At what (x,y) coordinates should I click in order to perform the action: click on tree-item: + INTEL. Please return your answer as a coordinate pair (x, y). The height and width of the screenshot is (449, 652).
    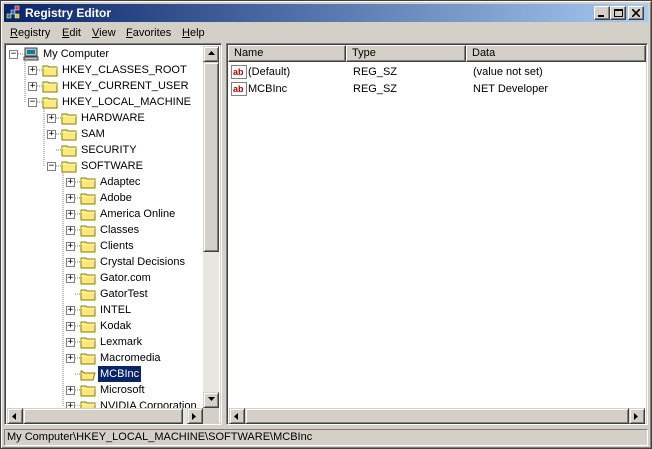
    Looking at the image, I should click on (103, 310).